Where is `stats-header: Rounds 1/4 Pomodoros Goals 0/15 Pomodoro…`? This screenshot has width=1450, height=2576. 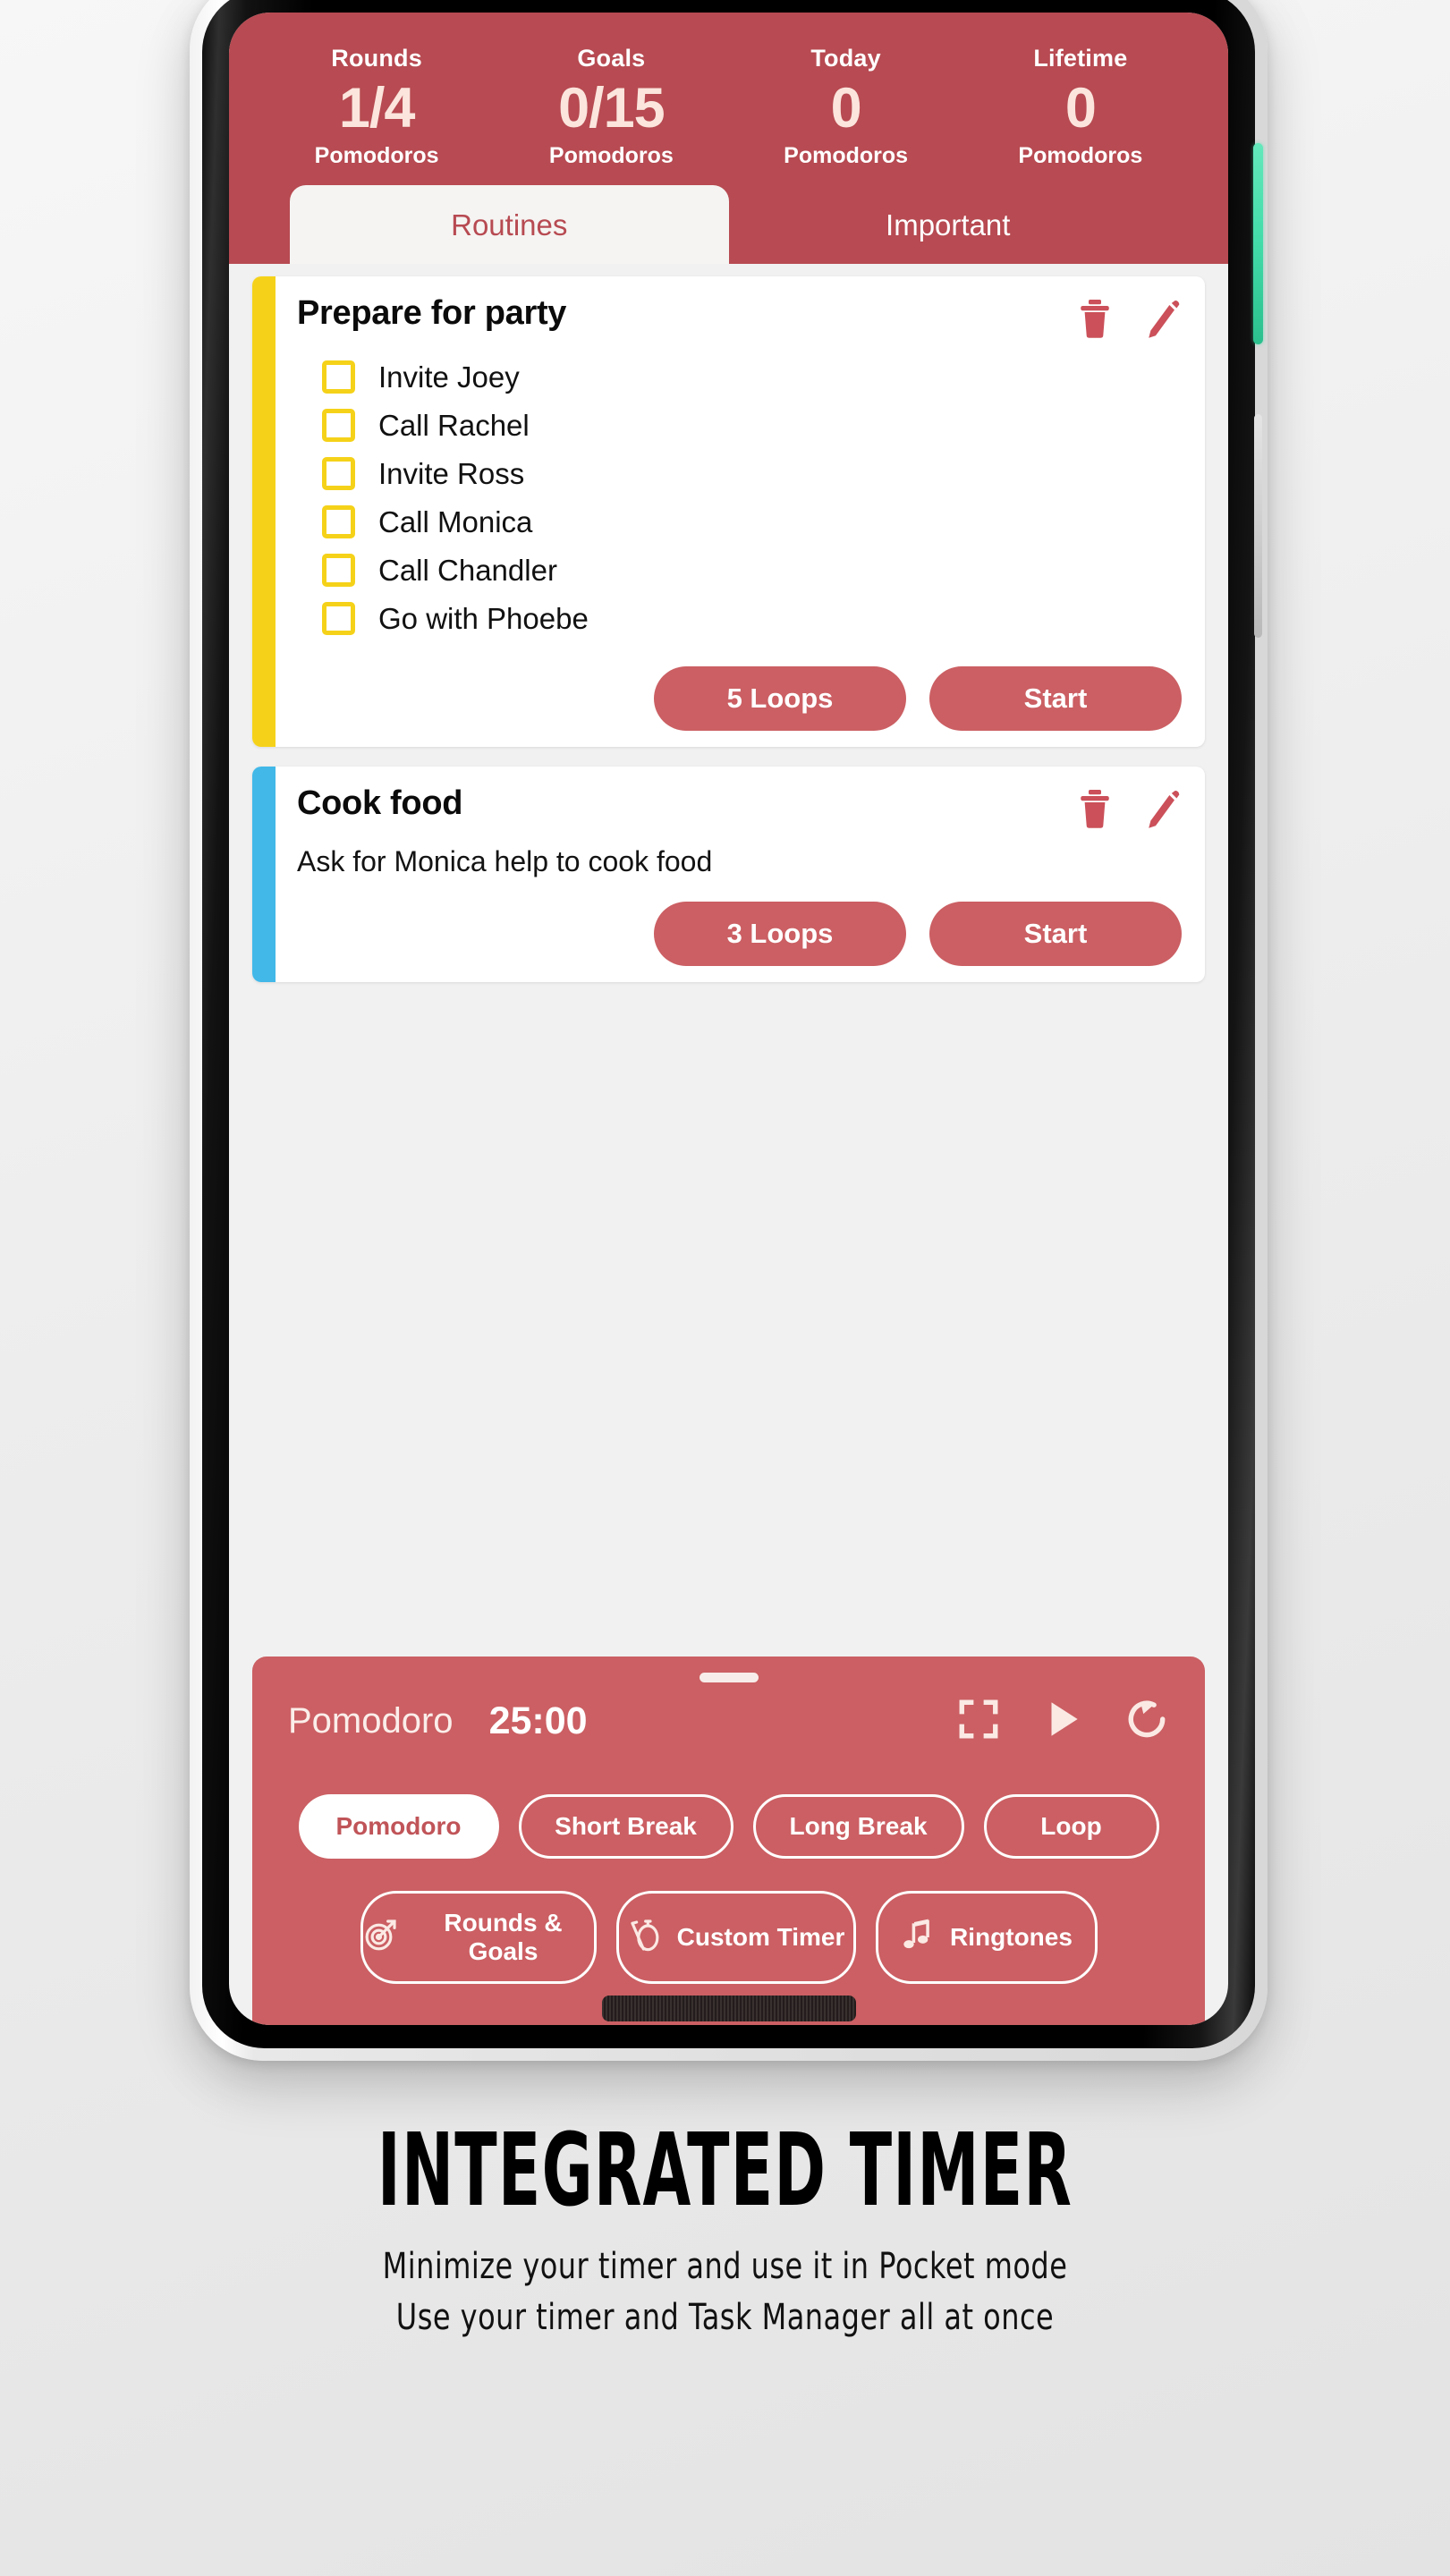
stats-header: Rounds 1/4 Pomodoros Goals 0/15 Pomodoro… is located at coordinates (728, 138).